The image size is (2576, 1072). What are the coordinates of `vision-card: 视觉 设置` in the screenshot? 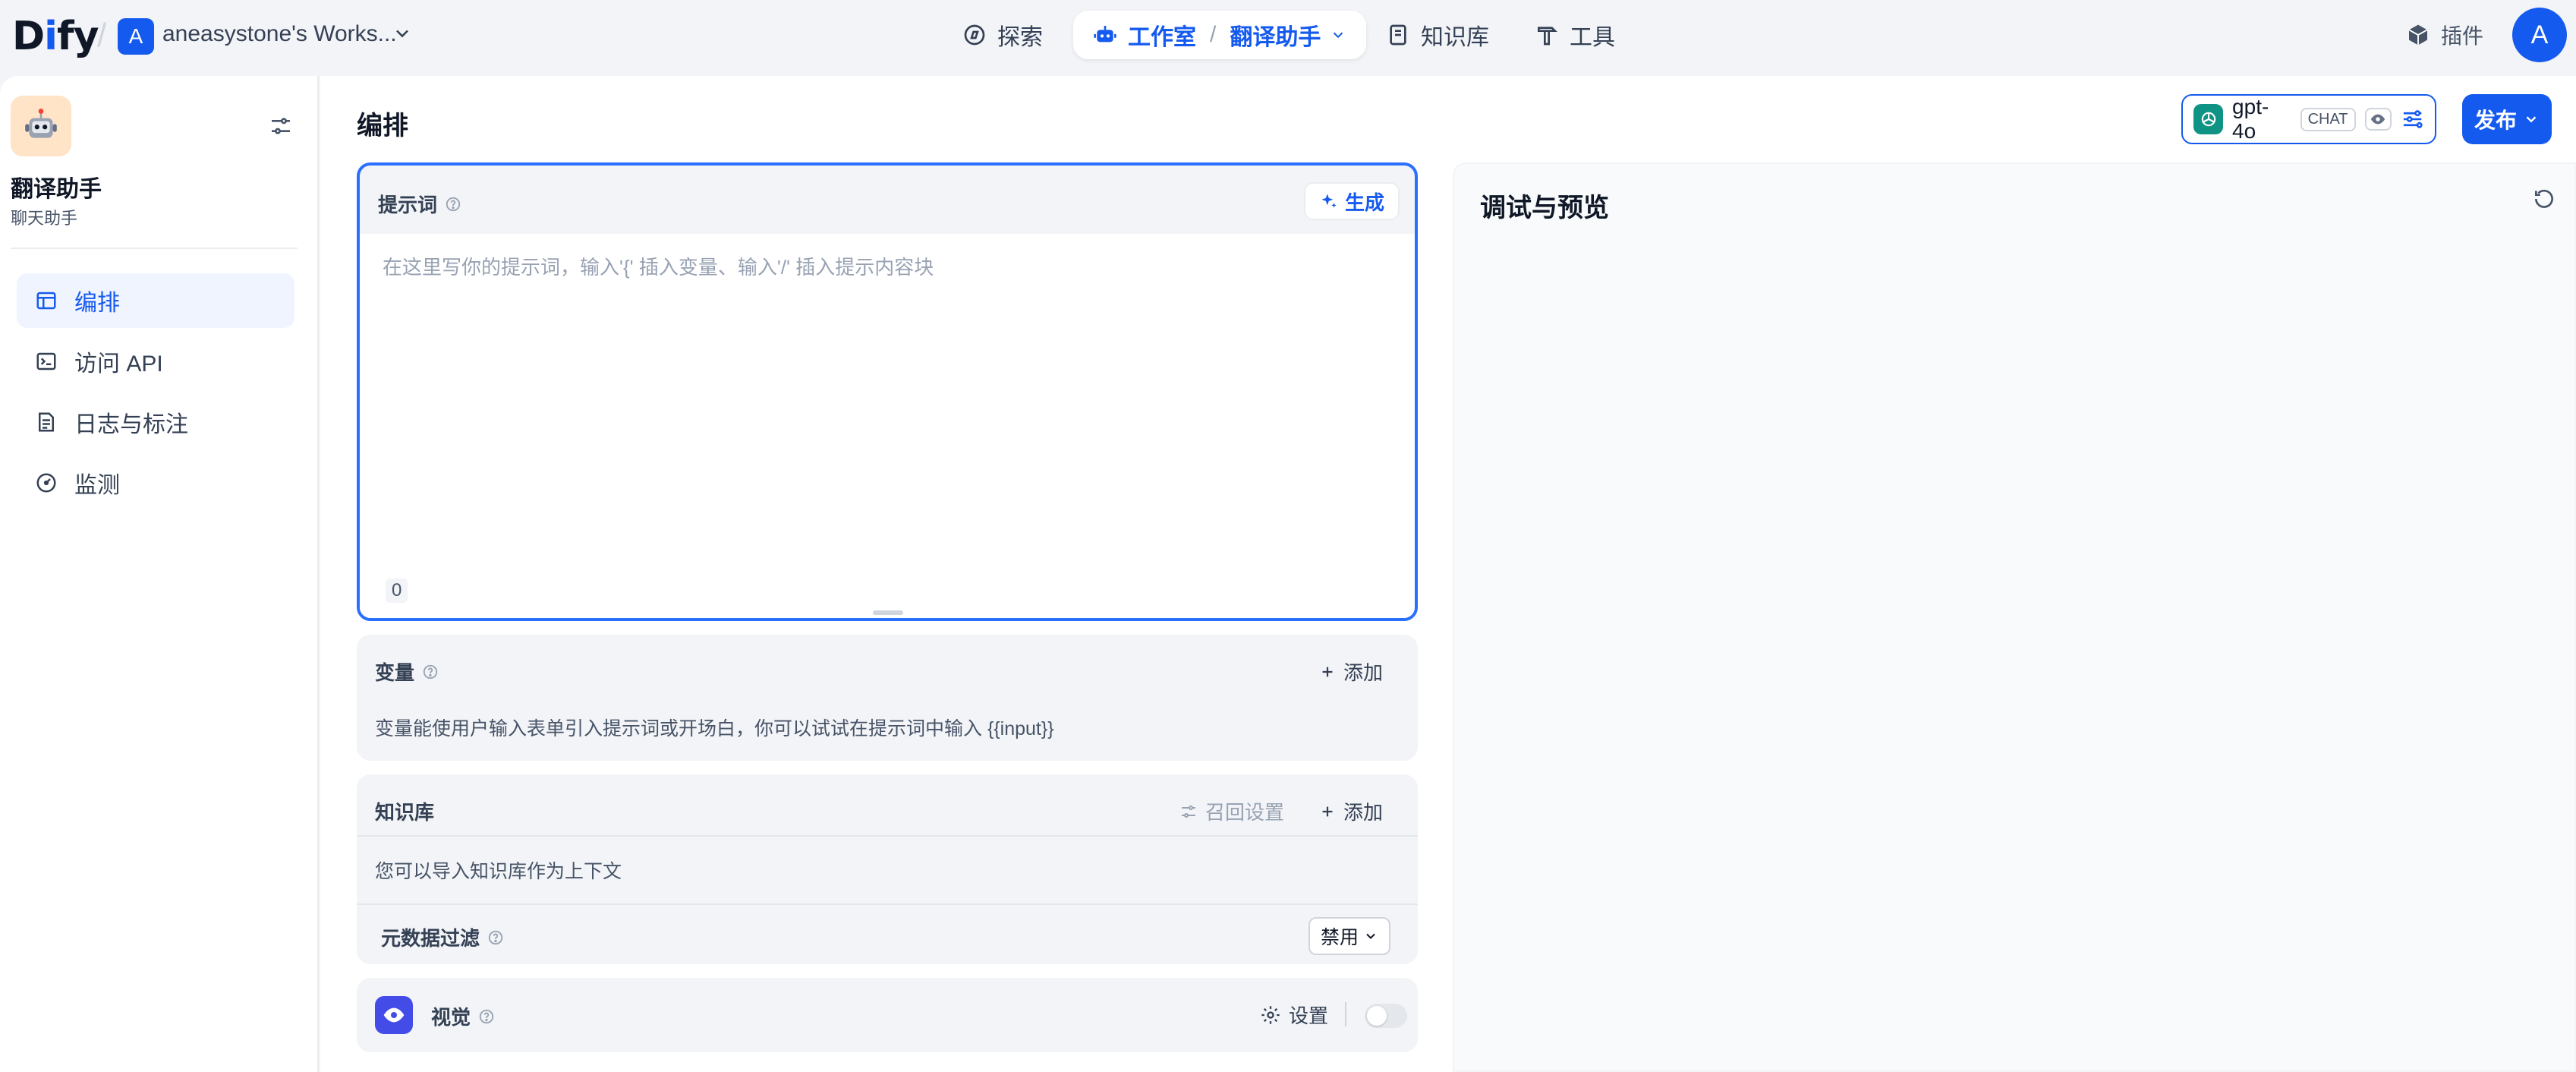 It's located at (887, 1015).